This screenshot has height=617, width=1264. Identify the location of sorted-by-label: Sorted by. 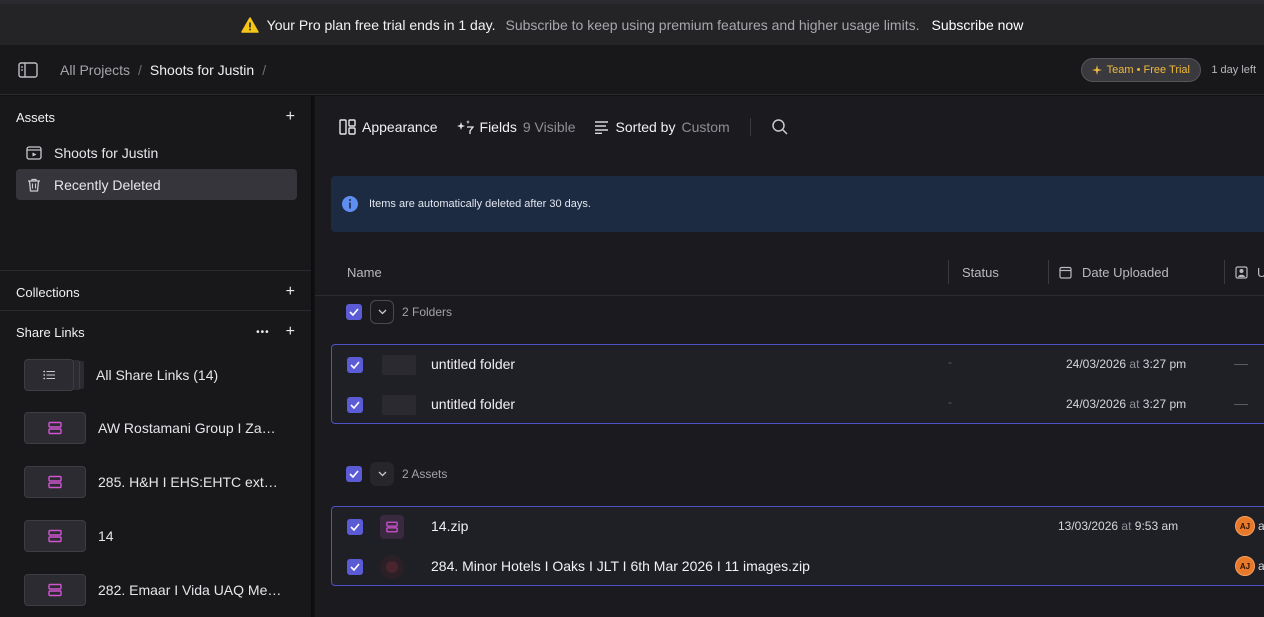
(645, 127).